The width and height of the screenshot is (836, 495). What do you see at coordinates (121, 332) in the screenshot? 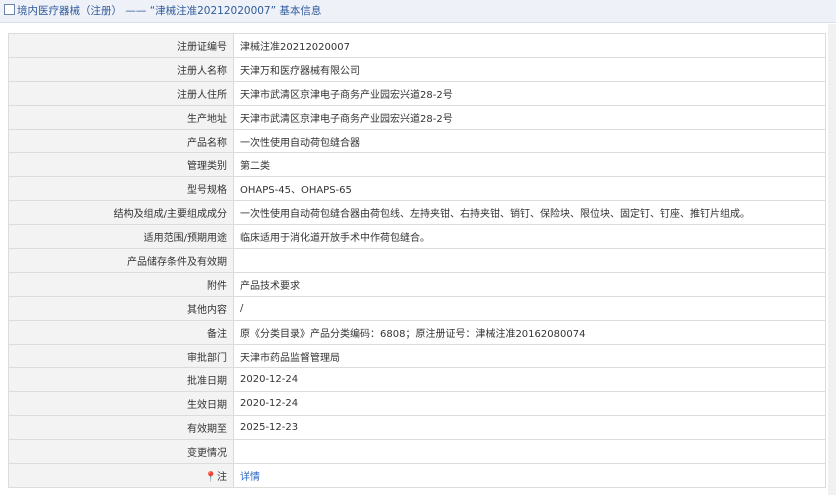
I see `field-label: 备注` at bounding box center [121, 332].